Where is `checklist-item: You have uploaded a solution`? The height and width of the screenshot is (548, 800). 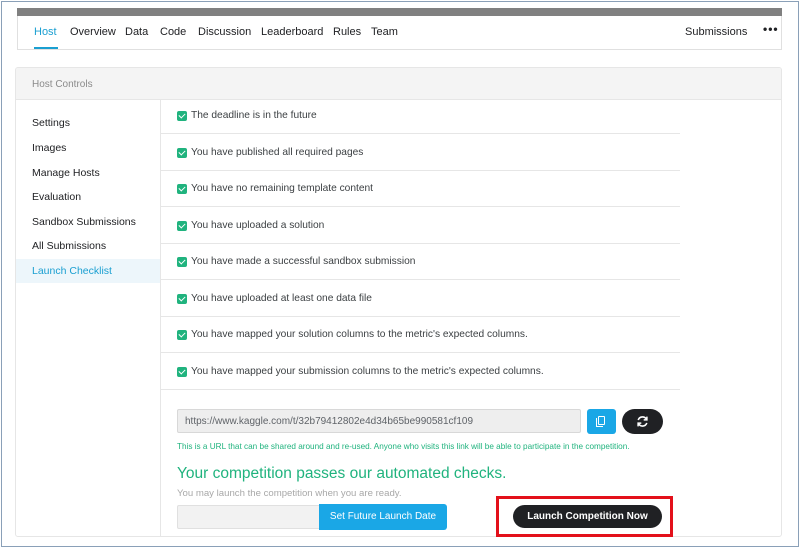 checklist-item: You have uploaded a solution is located at coordinates (420, 226).